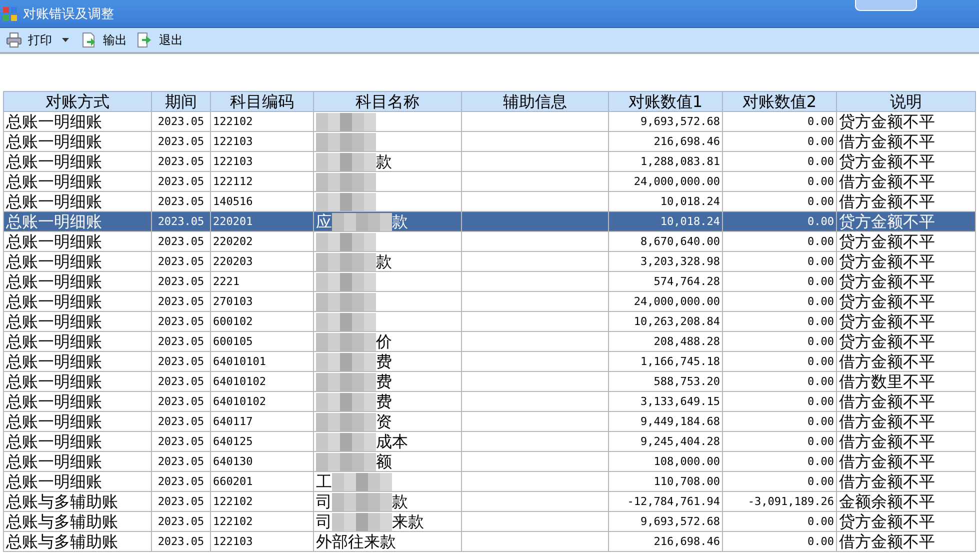 The image size is (979, 558). Describe the element at coordinates (490, 402) in the screenshot. I see `table-row: 总账一明细账 2023.05 64010102 费 3,133,649.15 0.00 借方金额不平` at that location.